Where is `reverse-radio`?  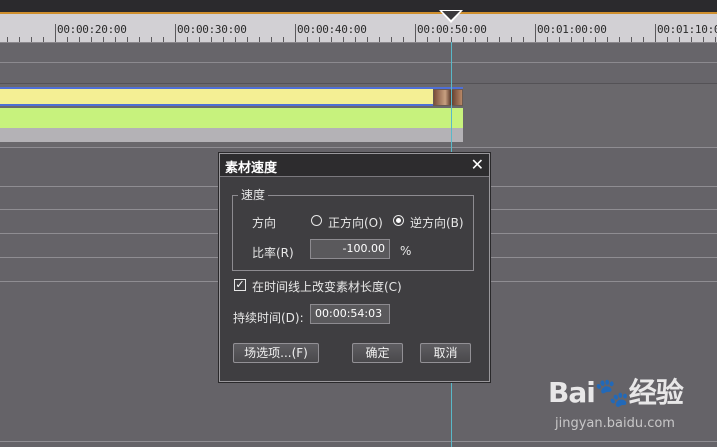
reverse-radio is located at coordinates (398, 220).